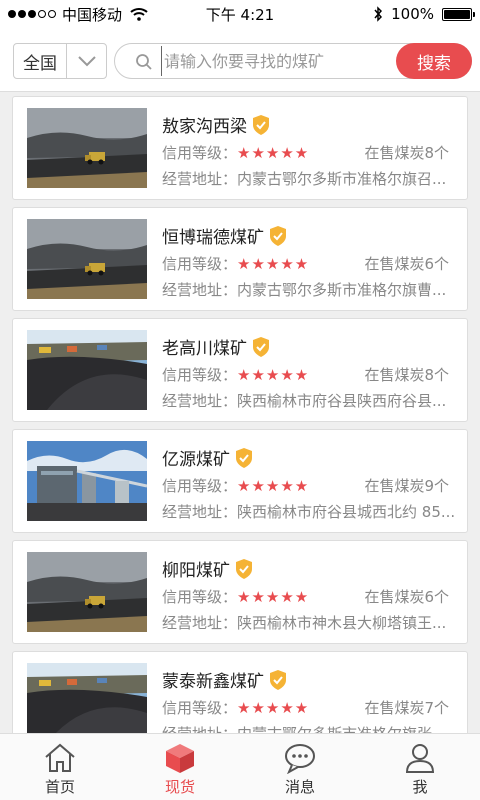 The height and width of the screenshot is (800, 480). Describe the element at coordinates (216, 346) in the screenshot. I see `mine-name: 老高川煤矿` at that location.